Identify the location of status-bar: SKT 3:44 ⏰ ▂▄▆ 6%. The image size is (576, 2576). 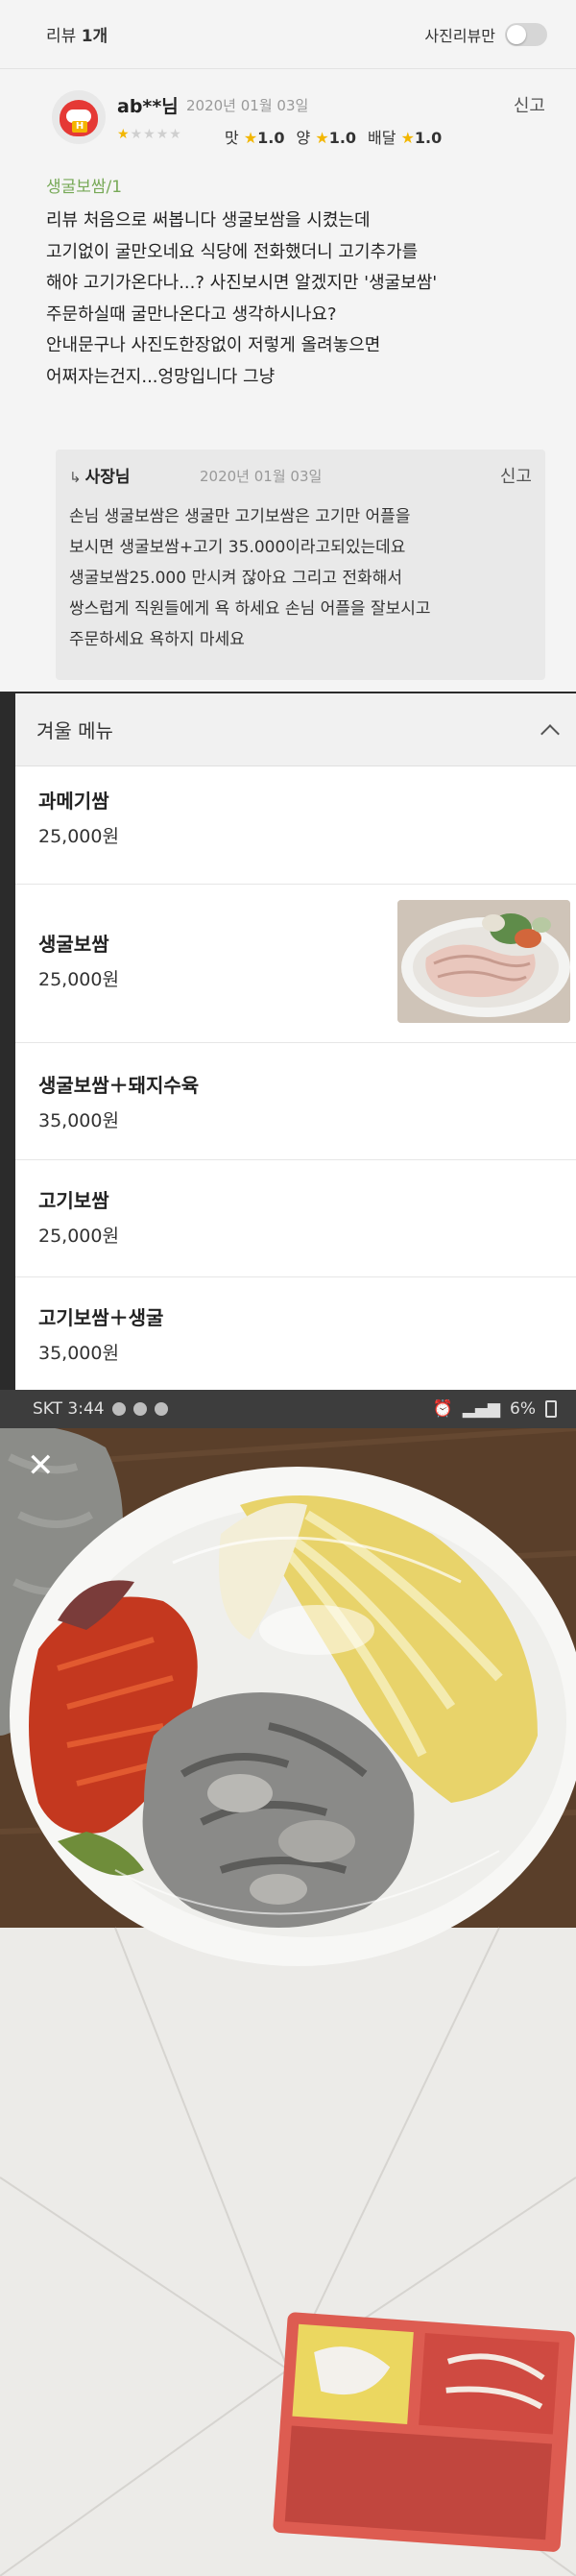
(288, 1409).